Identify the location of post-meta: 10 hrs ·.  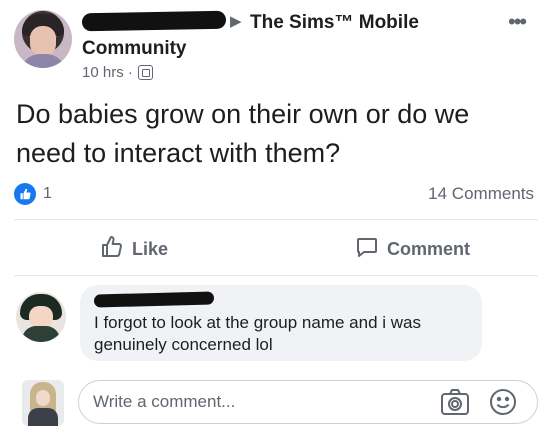
(117, 72).